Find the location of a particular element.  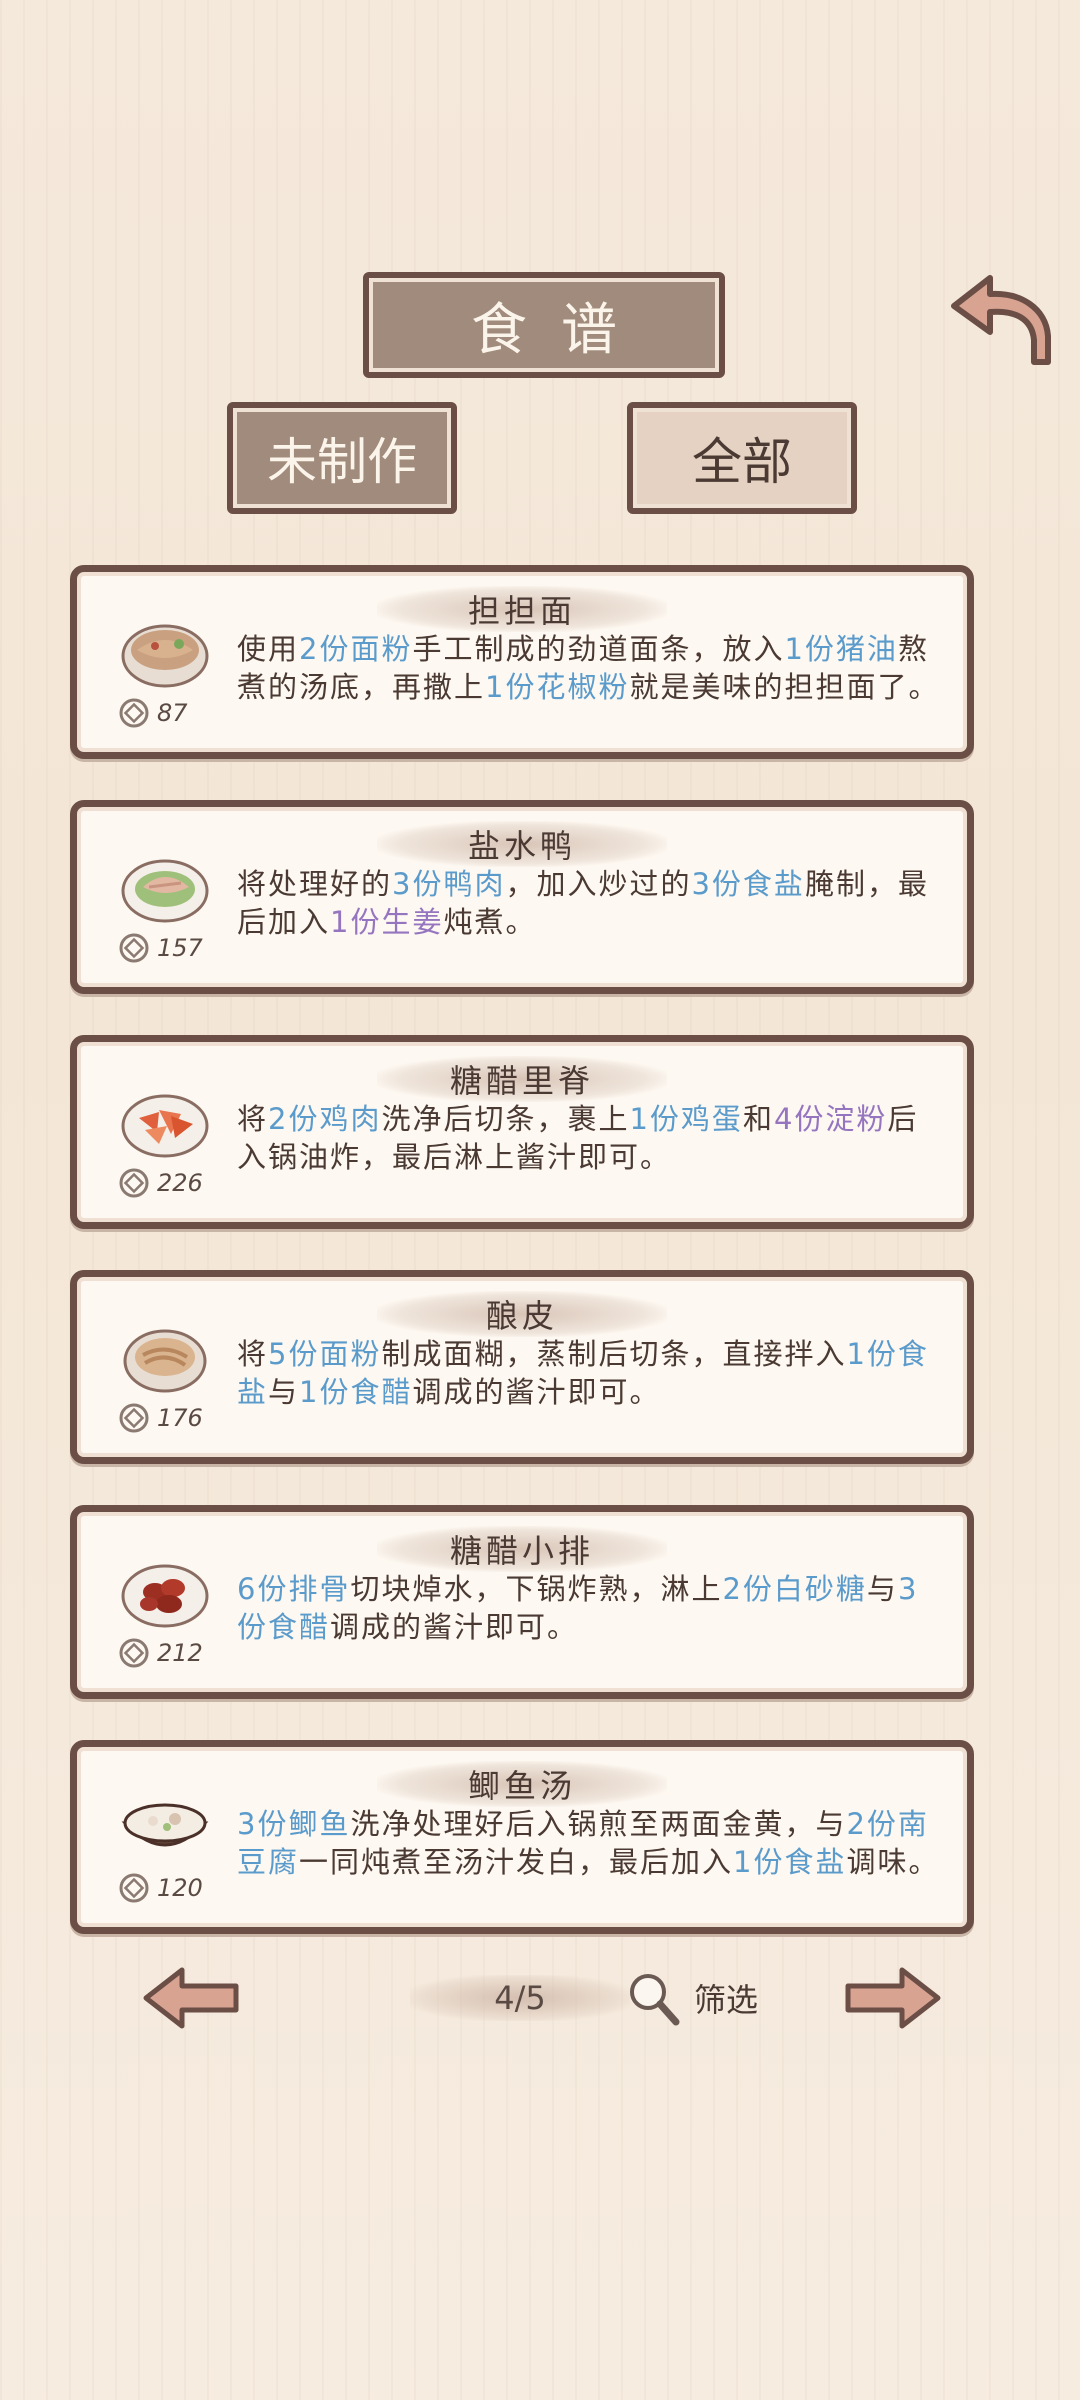

coin-count: 212 is located at coordinates (180, 1653).